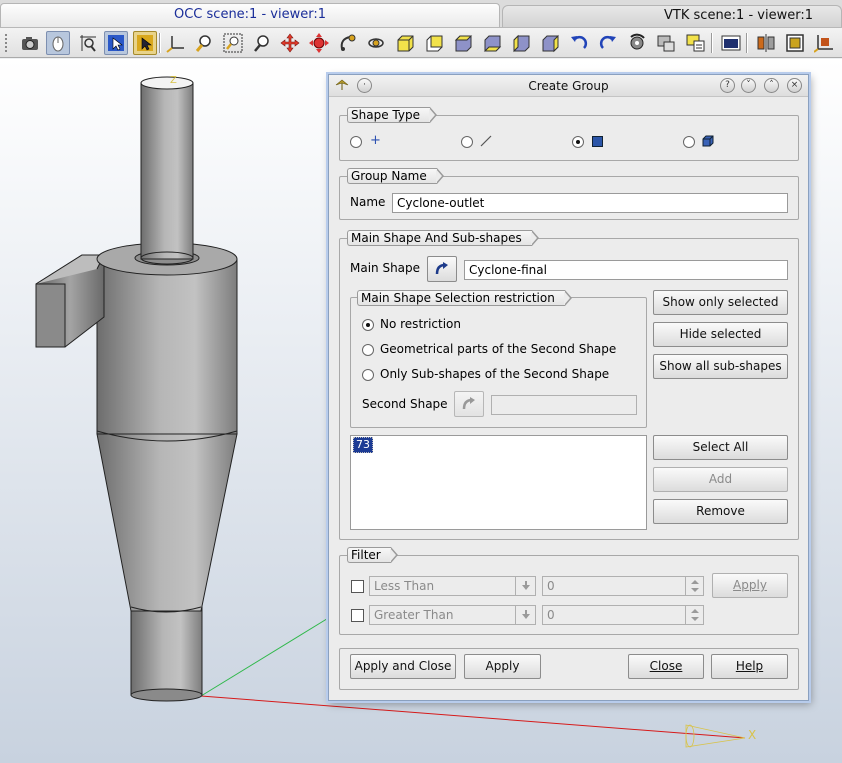 Image resolution: width=842 pixels, height=763 pixels. I want to click on subshapes-list: 73, so click(498, 482).